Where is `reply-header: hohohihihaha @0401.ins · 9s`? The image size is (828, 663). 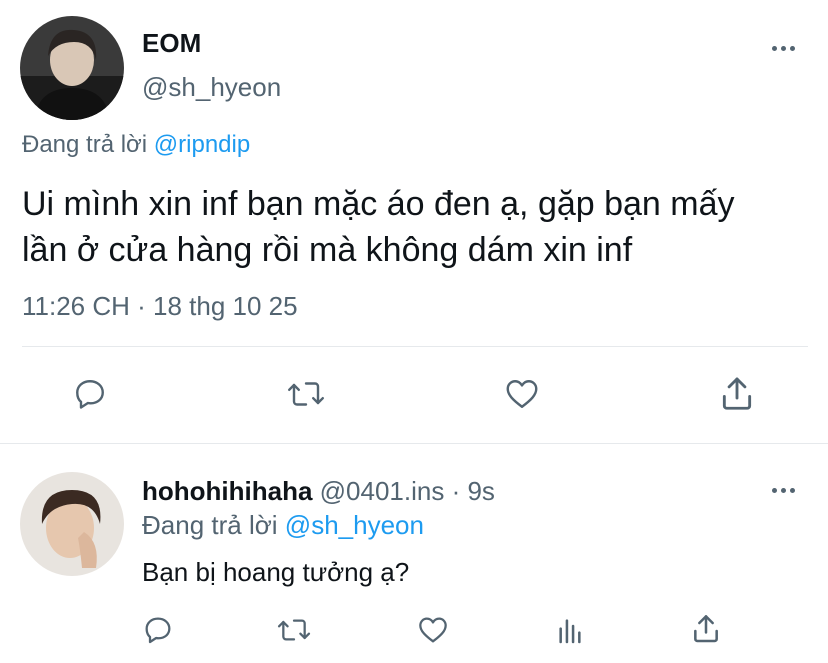
reply-header: hohohihihaha @0401.ins · 9s is located at coordinates (318, 491).